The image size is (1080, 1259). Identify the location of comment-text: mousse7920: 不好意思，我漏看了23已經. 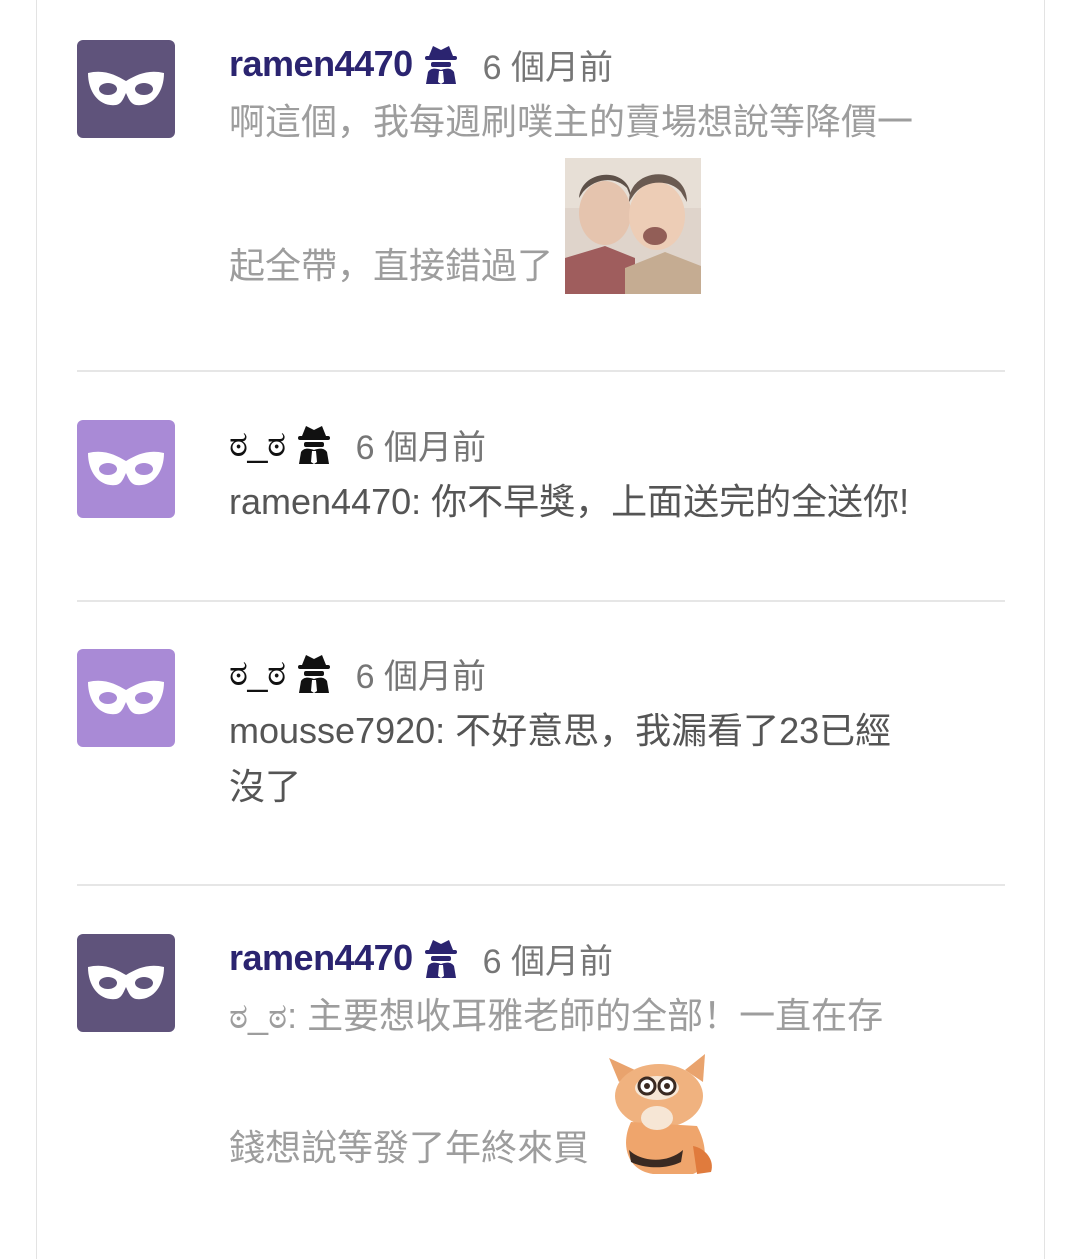
(560, 730).